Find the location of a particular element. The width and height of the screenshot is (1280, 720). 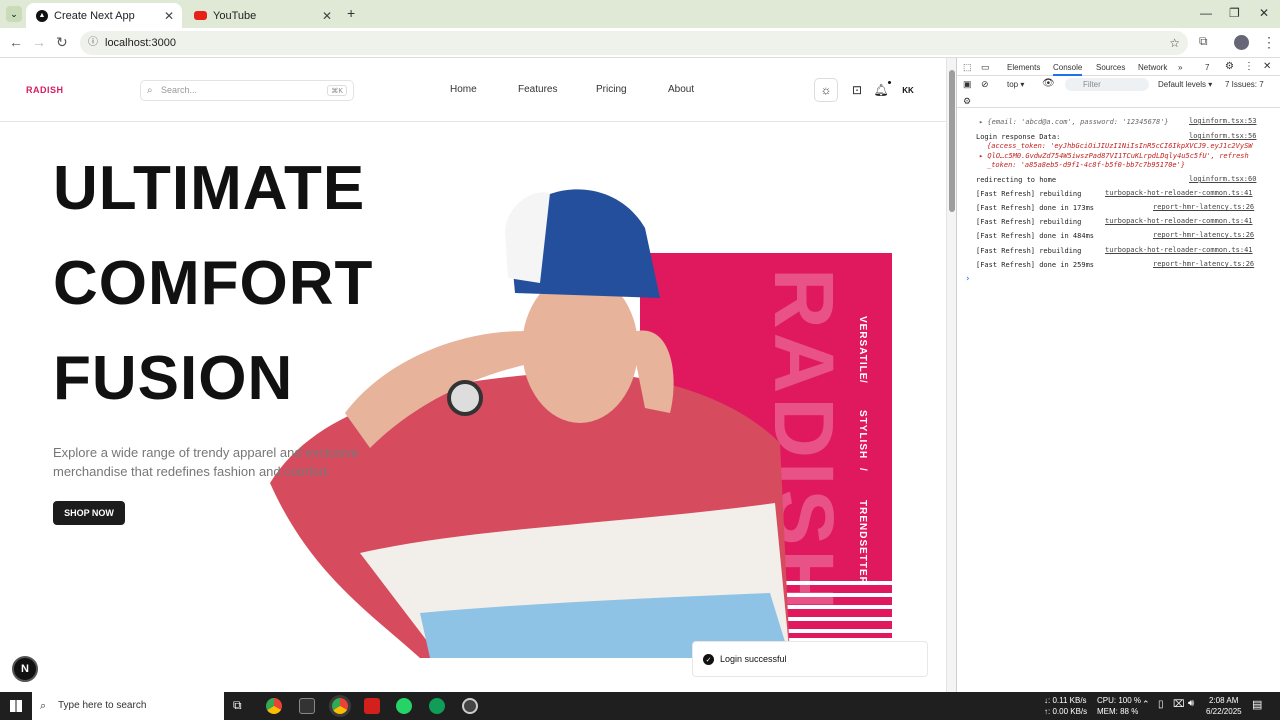

taskbar-search-box: ⌕ Type here to search is located at coordinates (128, 706).